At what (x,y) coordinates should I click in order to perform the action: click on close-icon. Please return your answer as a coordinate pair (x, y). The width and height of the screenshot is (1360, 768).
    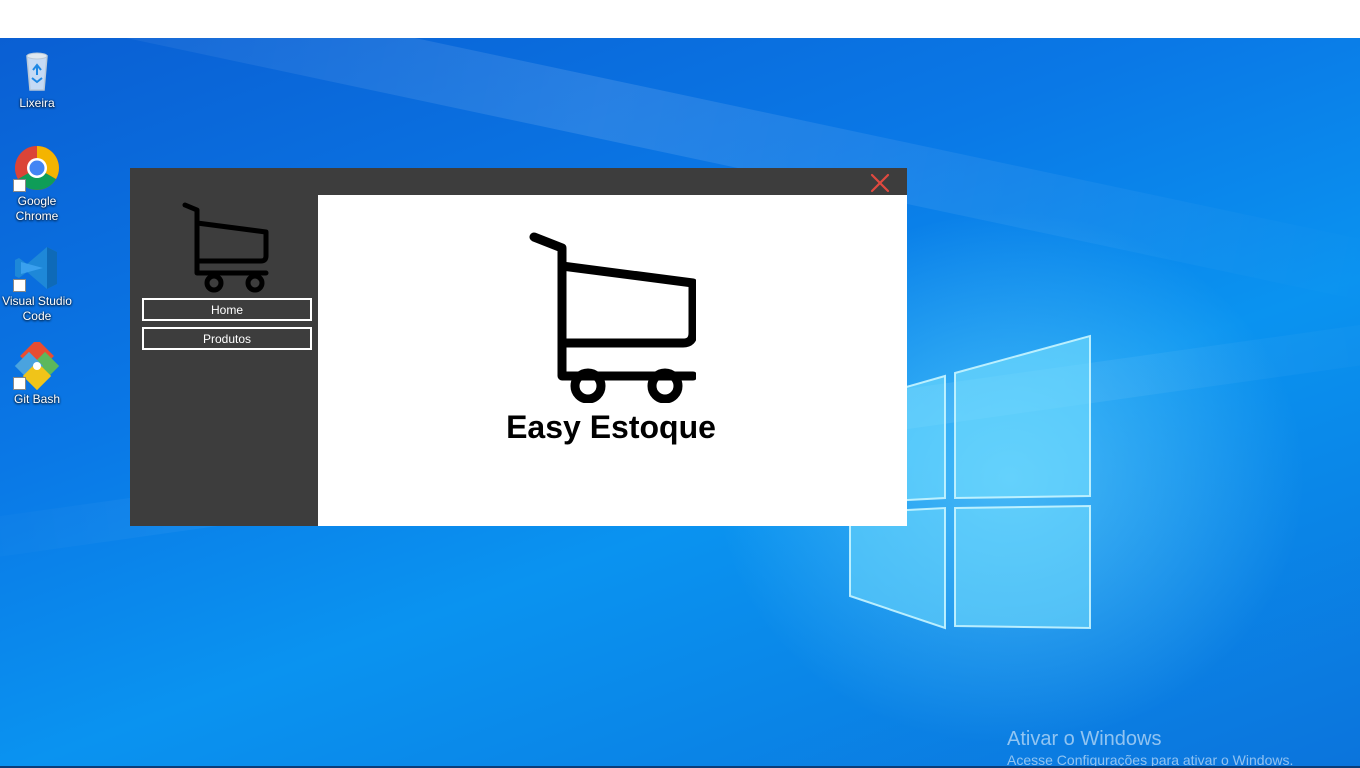
    Looking at the image, I should click on (880, 183).